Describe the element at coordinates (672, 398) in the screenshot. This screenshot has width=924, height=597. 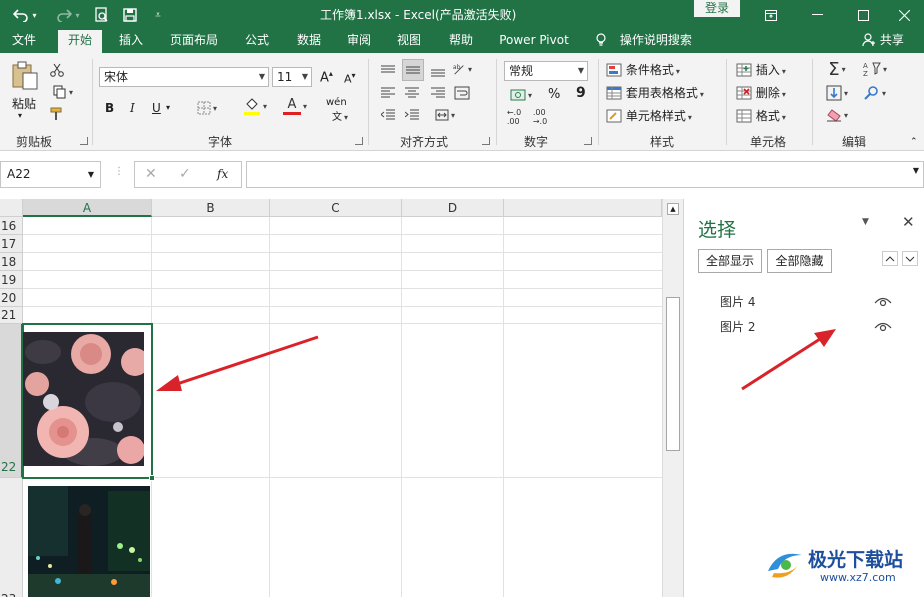
I see `vertical-scrollbar: ▲` at that location.